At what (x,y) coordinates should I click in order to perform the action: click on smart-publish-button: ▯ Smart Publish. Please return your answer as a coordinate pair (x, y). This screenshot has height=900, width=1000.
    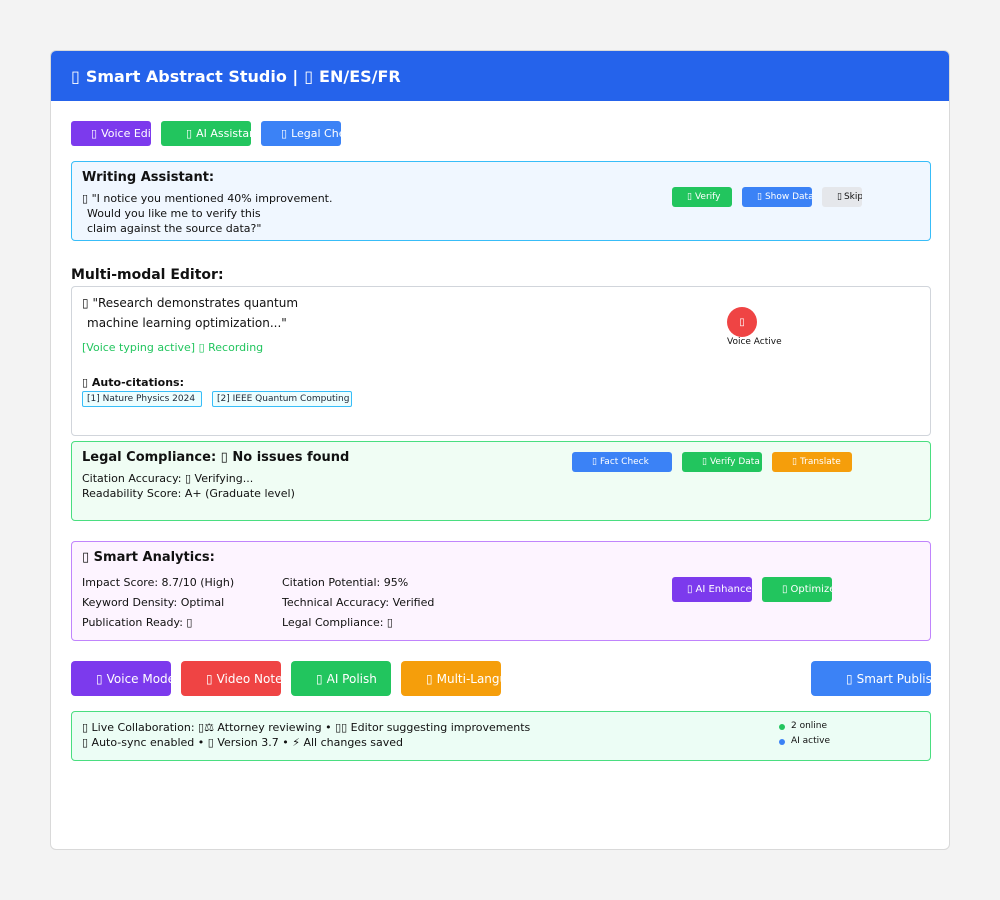
    Looking at the image, I should click on (871, 678).